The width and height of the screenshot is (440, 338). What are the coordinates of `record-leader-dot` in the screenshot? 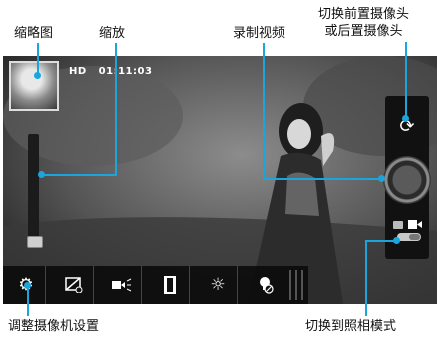 It's located at (381, 178).